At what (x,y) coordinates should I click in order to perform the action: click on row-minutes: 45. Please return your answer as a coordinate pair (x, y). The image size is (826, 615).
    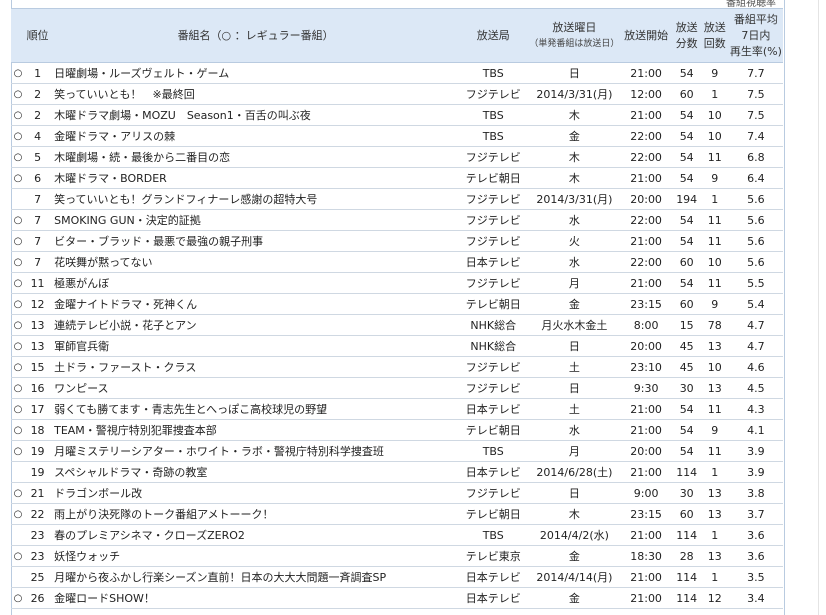
    Looking at the image, I should click on (686, 346).